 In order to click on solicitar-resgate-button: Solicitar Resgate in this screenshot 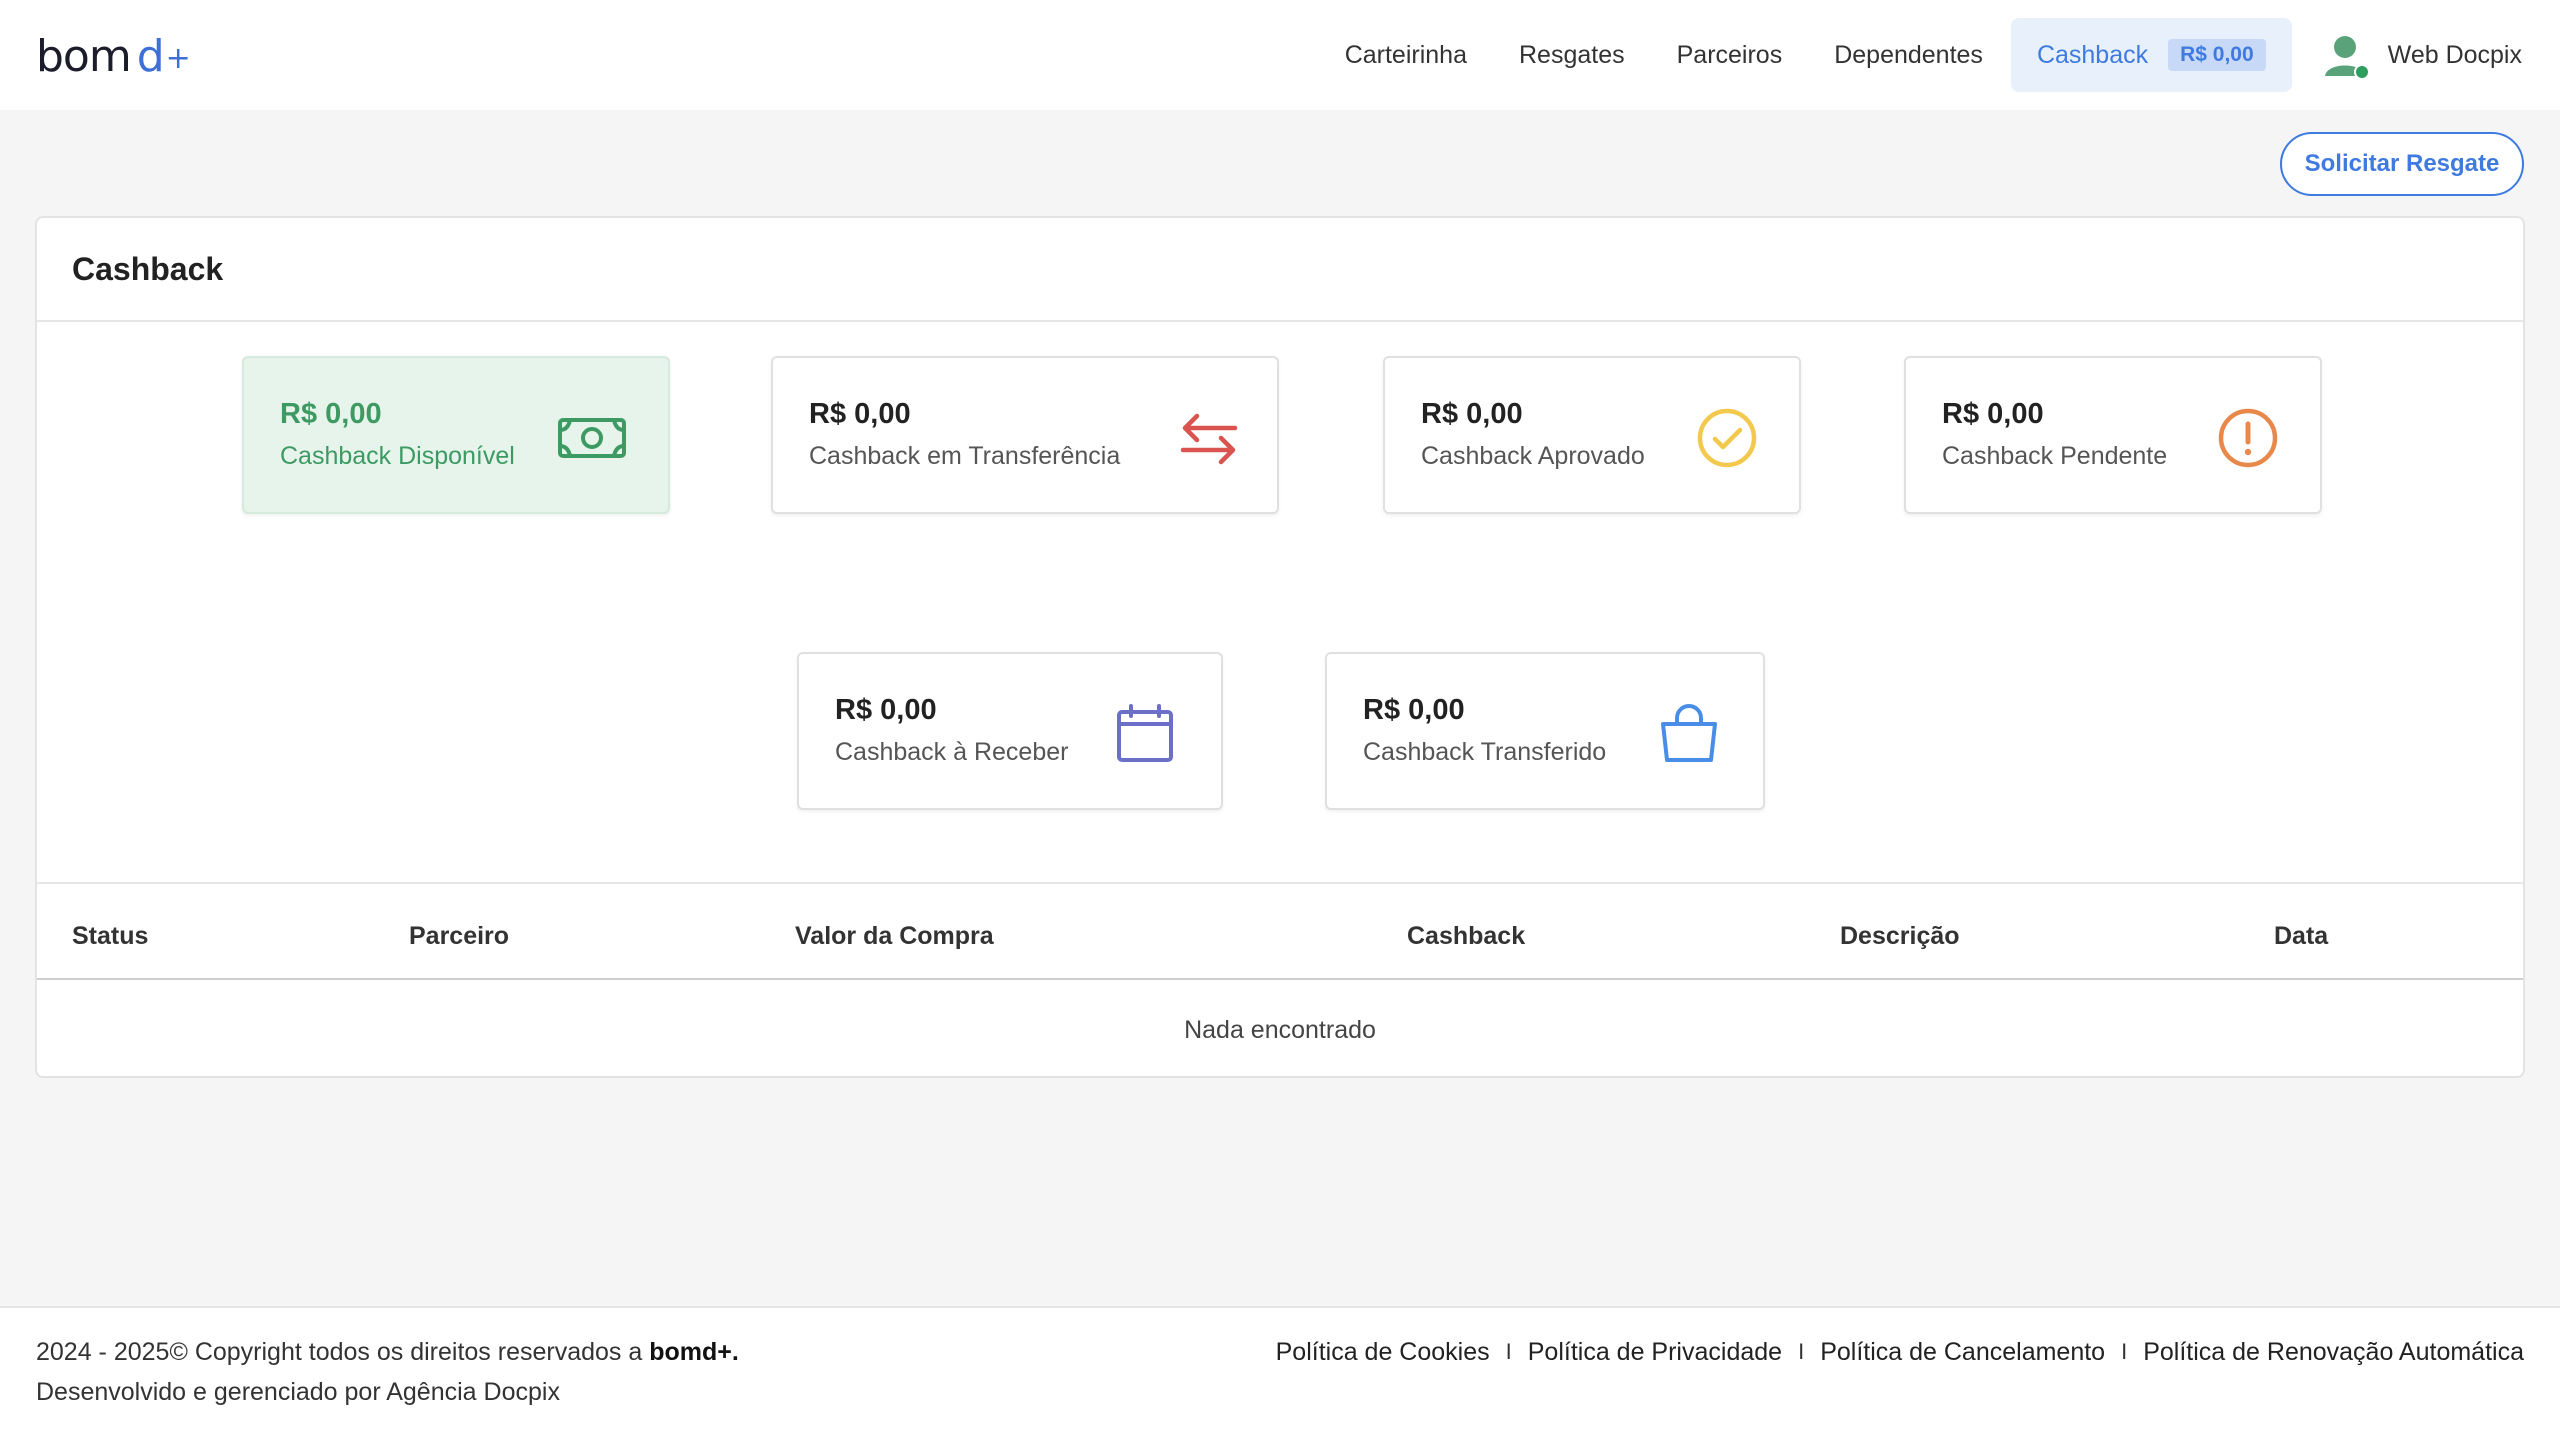, I will do `click(2402, 164)`.